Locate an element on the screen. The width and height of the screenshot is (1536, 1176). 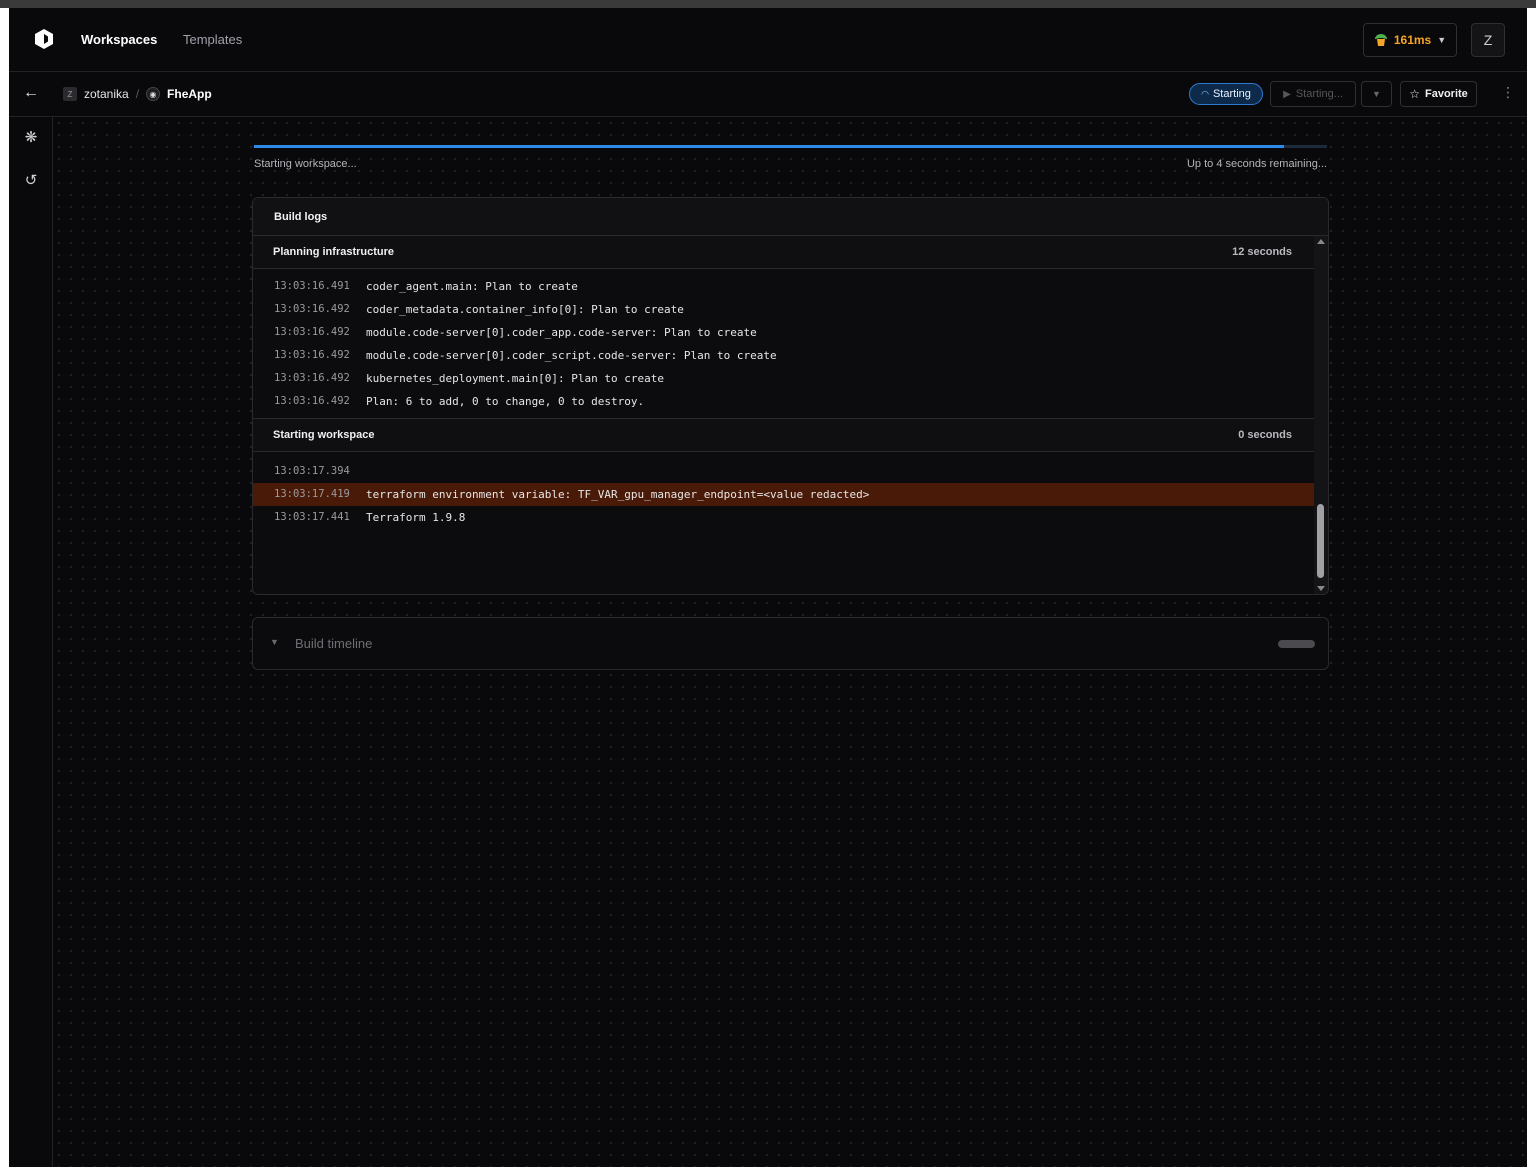
favorite-button: ☆ Favorite is located at coordinates (1438, 94).